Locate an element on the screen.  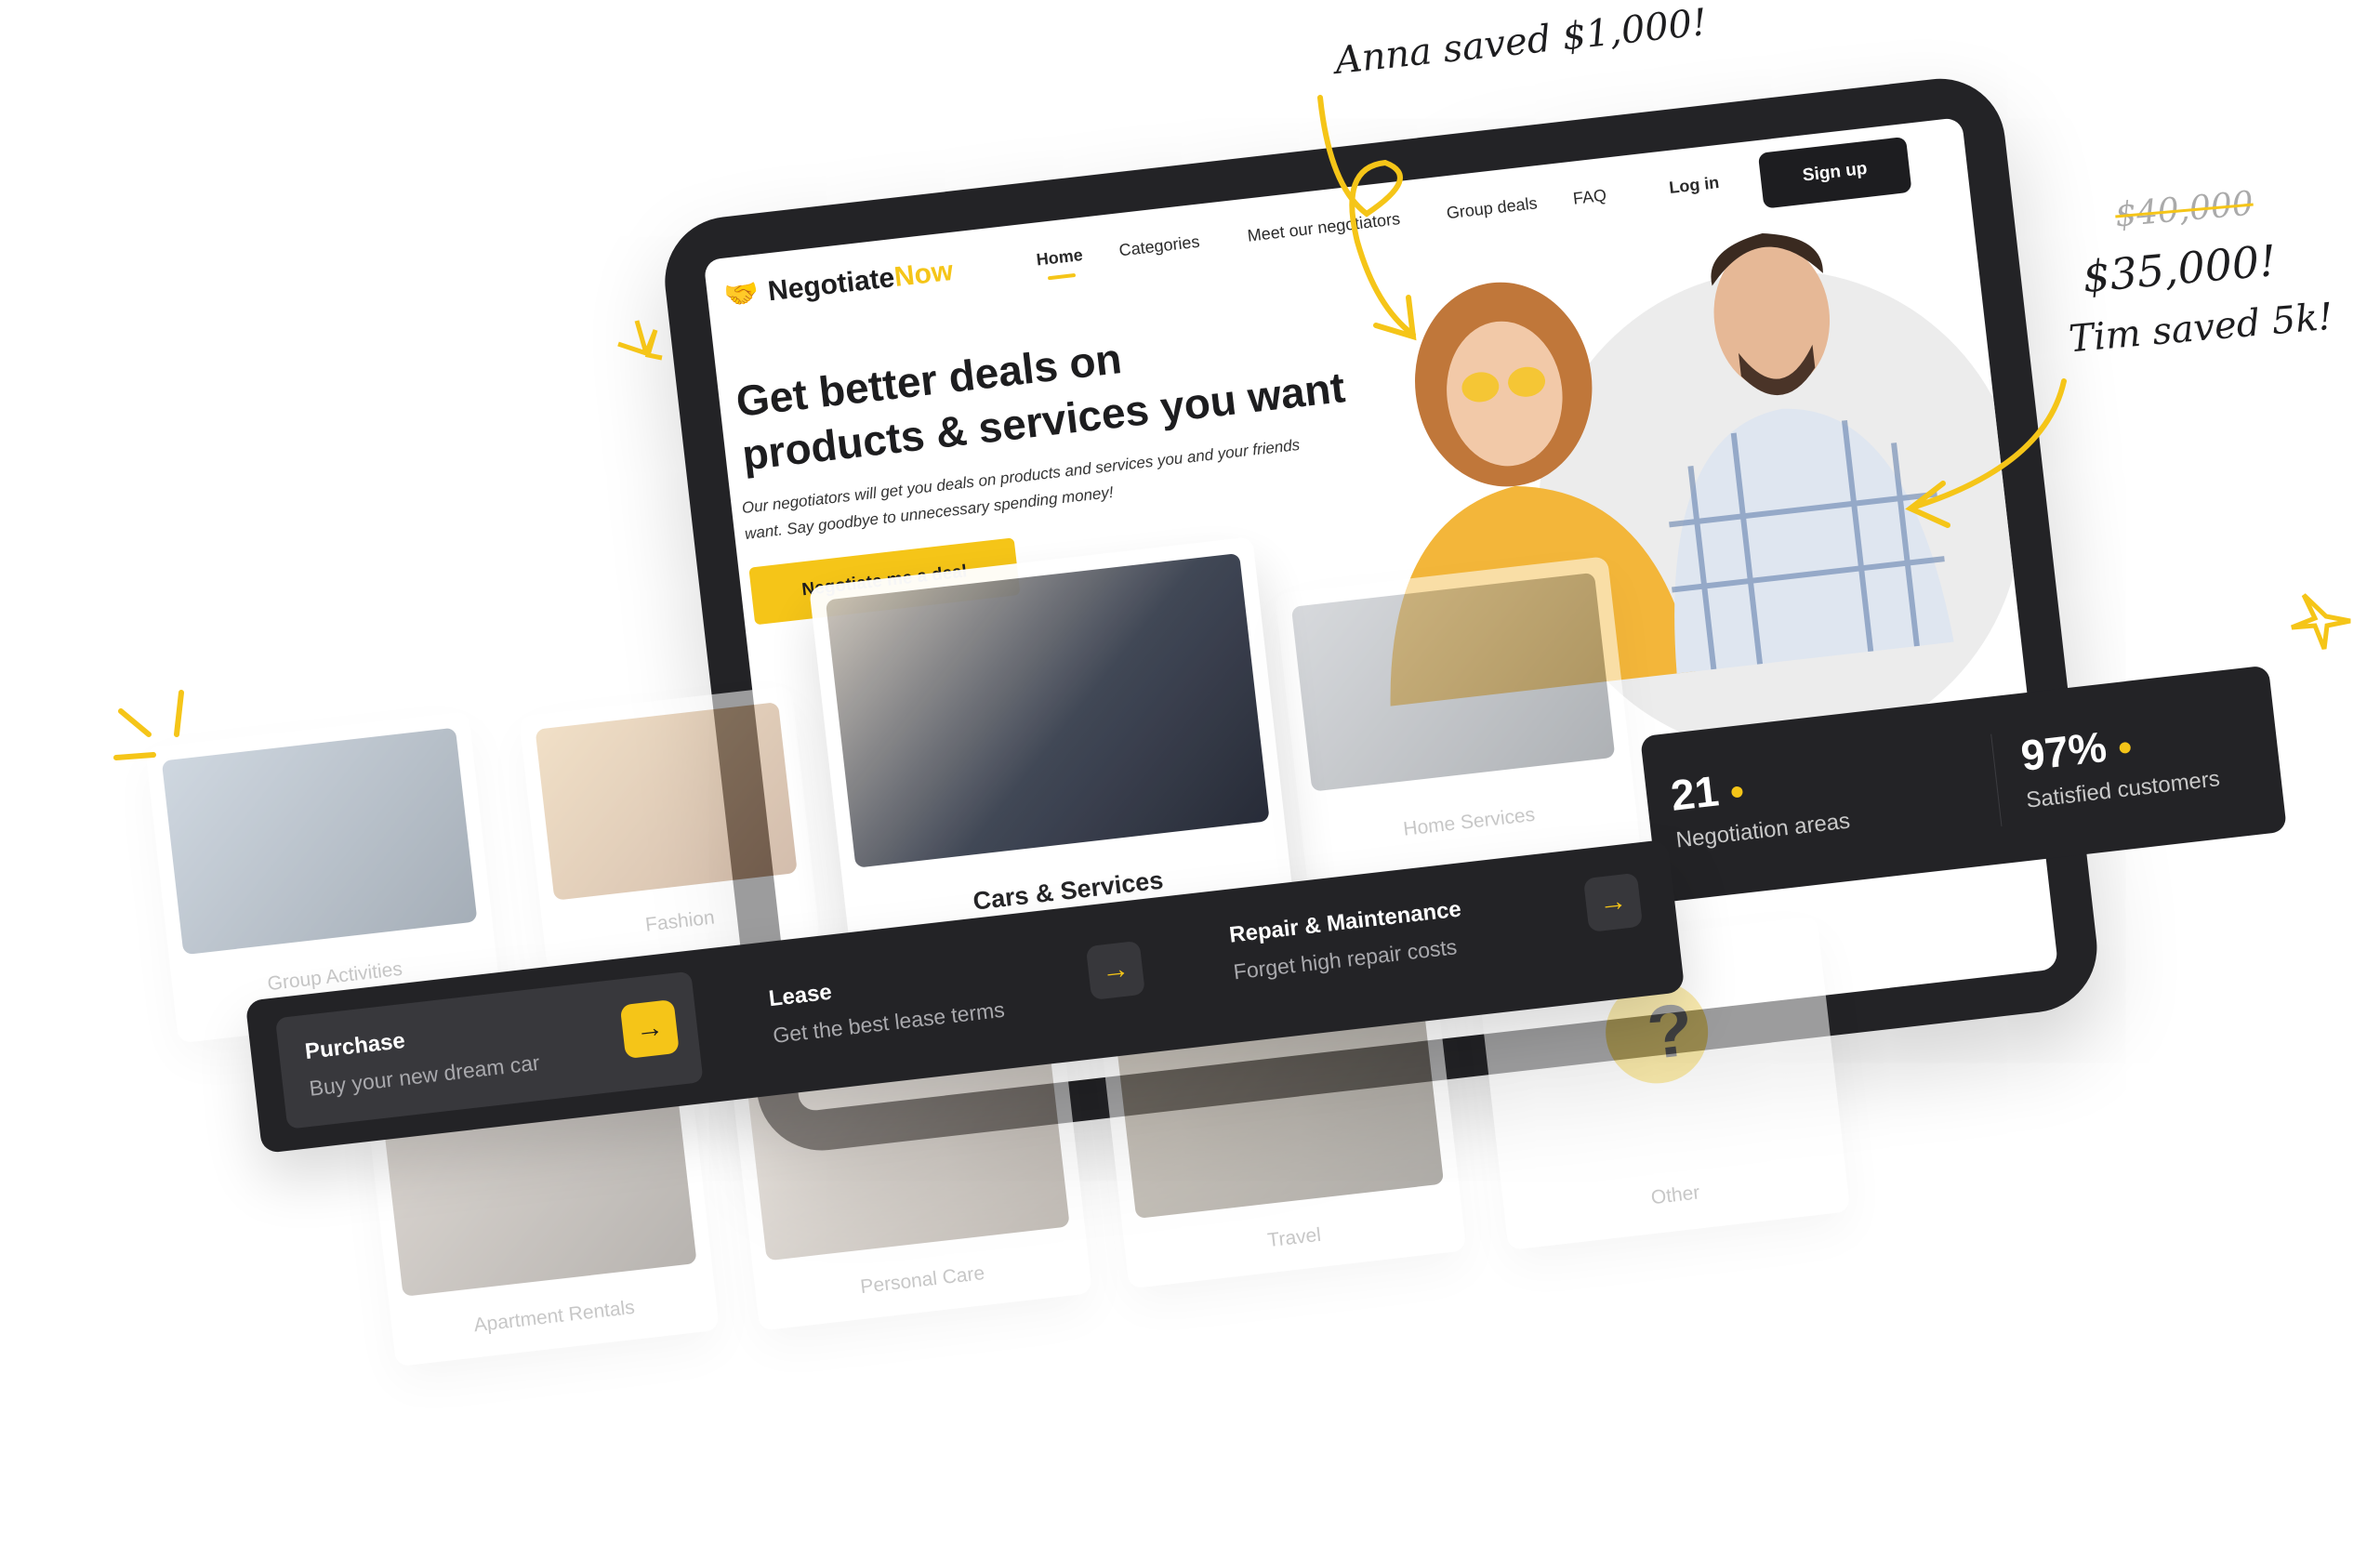
category-card-fashion: Fashion is located at coordinates (669, 828).